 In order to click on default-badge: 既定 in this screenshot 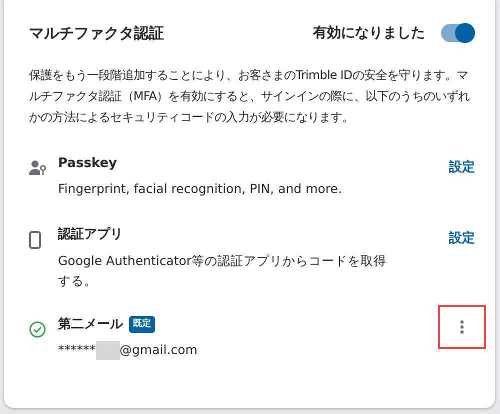, I will do `click(142, 324)`.